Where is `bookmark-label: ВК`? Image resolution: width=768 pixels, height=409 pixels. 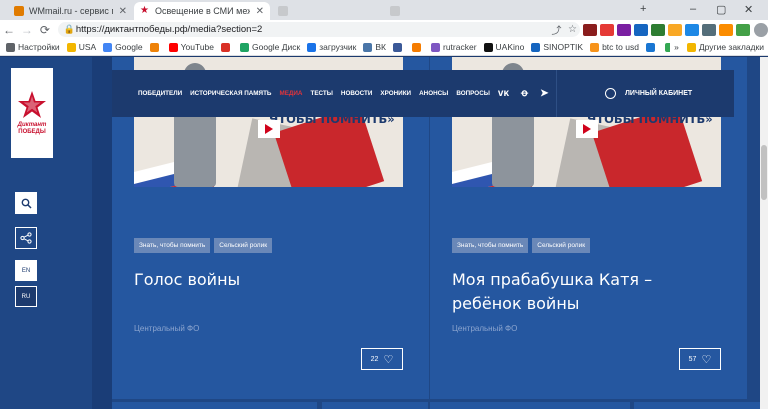
bookmark-label: ВК is located at coordinates (380, 47).